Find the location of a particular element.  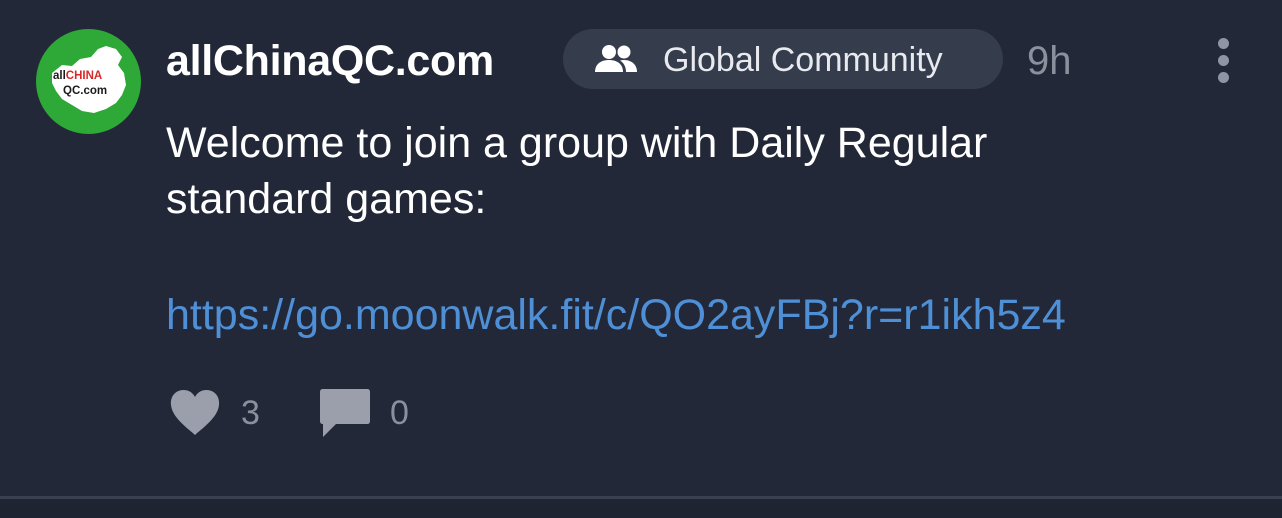

community-badge: Global Community is located at coordinates (783, 59).